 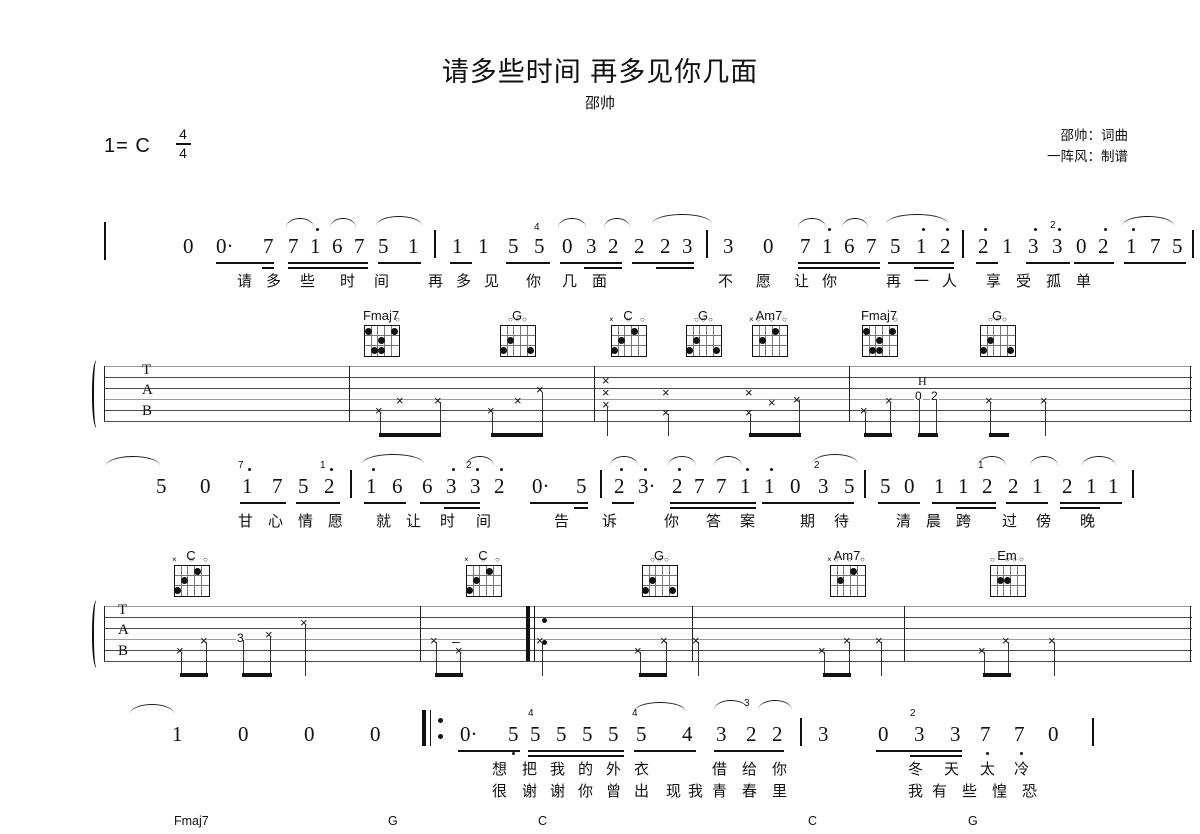 I want to click on lyric-syllable: 间, so click(x=382, y=281).